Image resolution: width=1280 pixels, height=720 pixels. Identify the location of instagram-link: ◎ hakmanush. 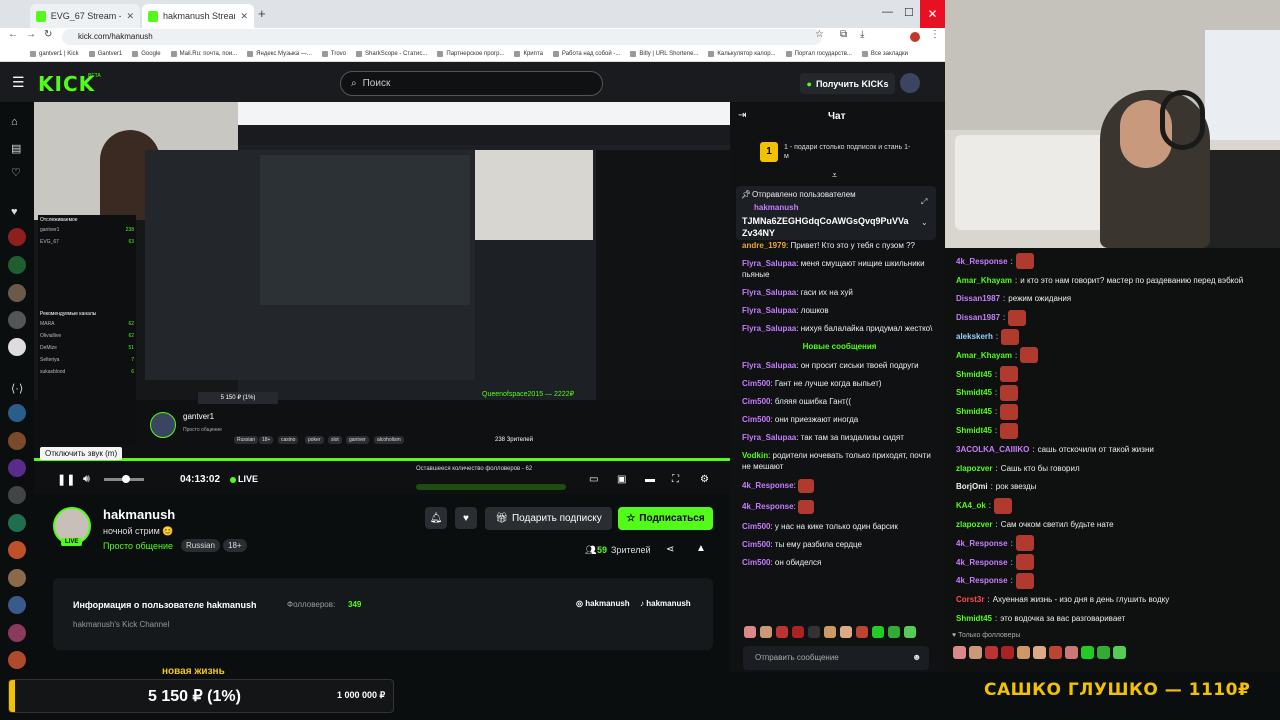
(603, 603).